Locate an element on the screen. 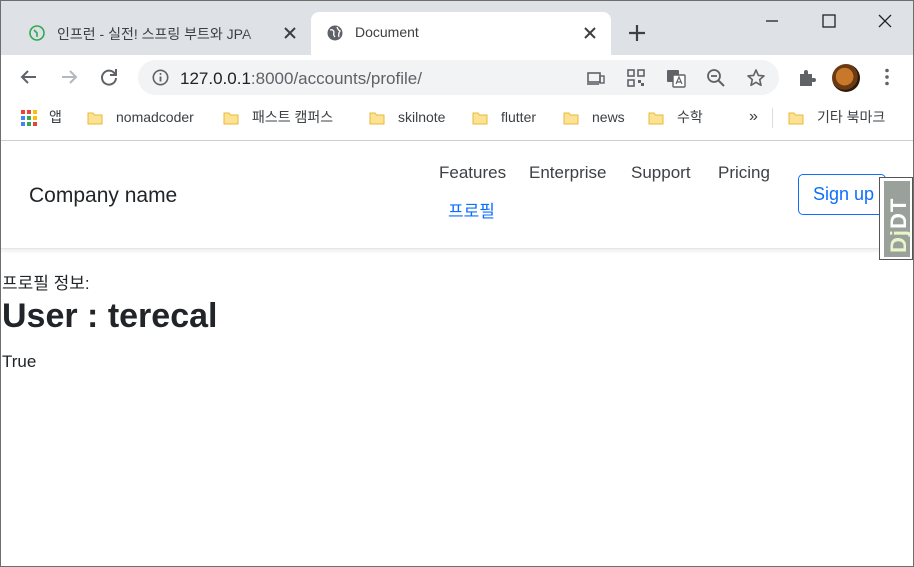 This screenshot has width=914, height=567. more-vert-icon is located at coordinates (887, 77).